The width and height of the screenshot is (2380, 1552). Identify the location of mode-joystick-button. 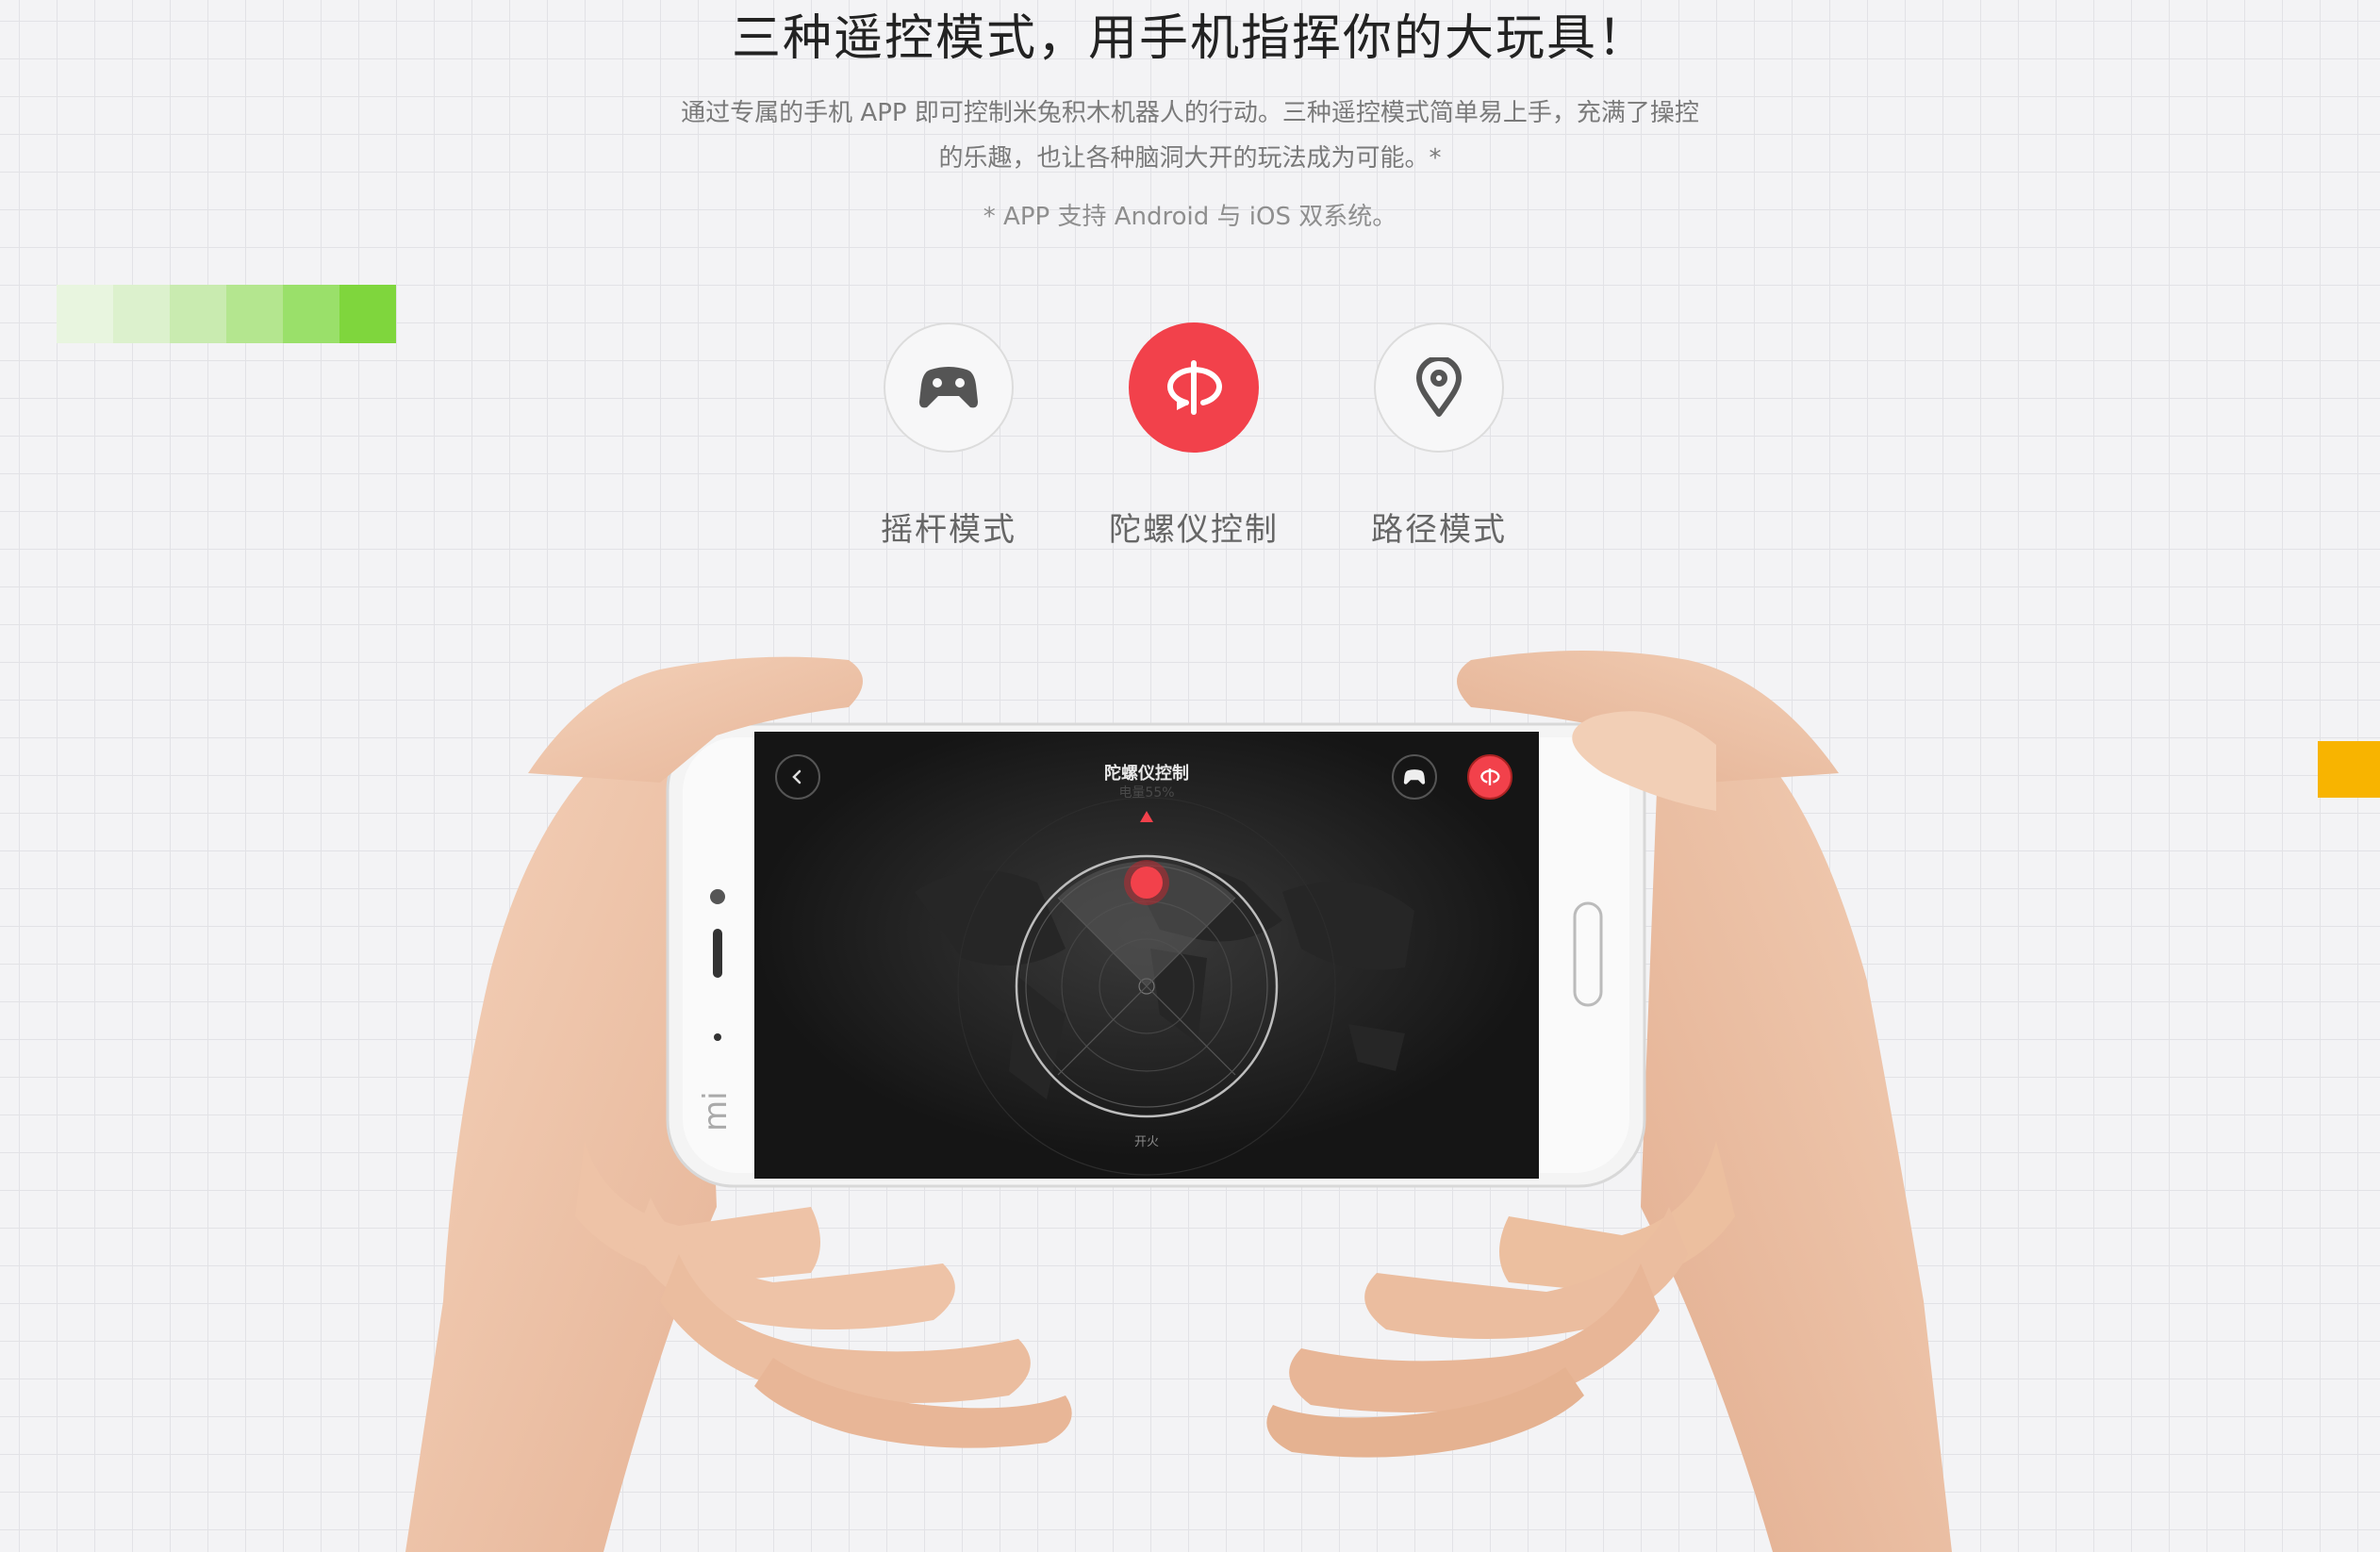
(949, 388).